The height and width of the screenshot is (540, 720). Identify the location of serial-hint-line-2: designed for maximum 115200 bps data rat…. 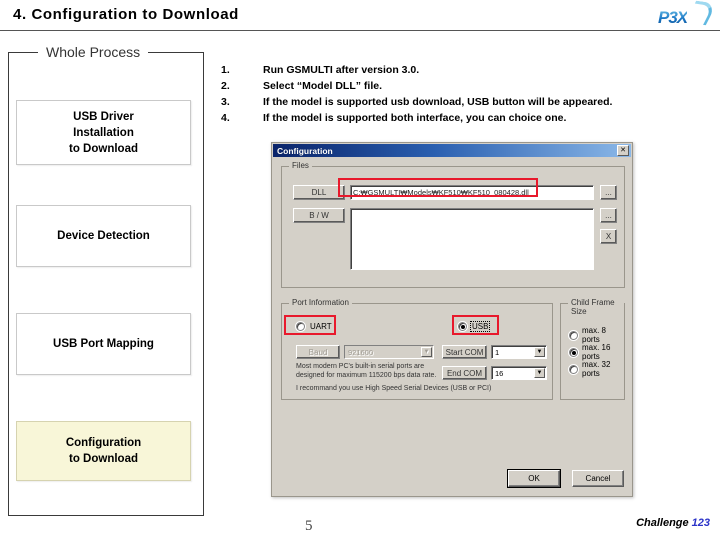
(366, 375).